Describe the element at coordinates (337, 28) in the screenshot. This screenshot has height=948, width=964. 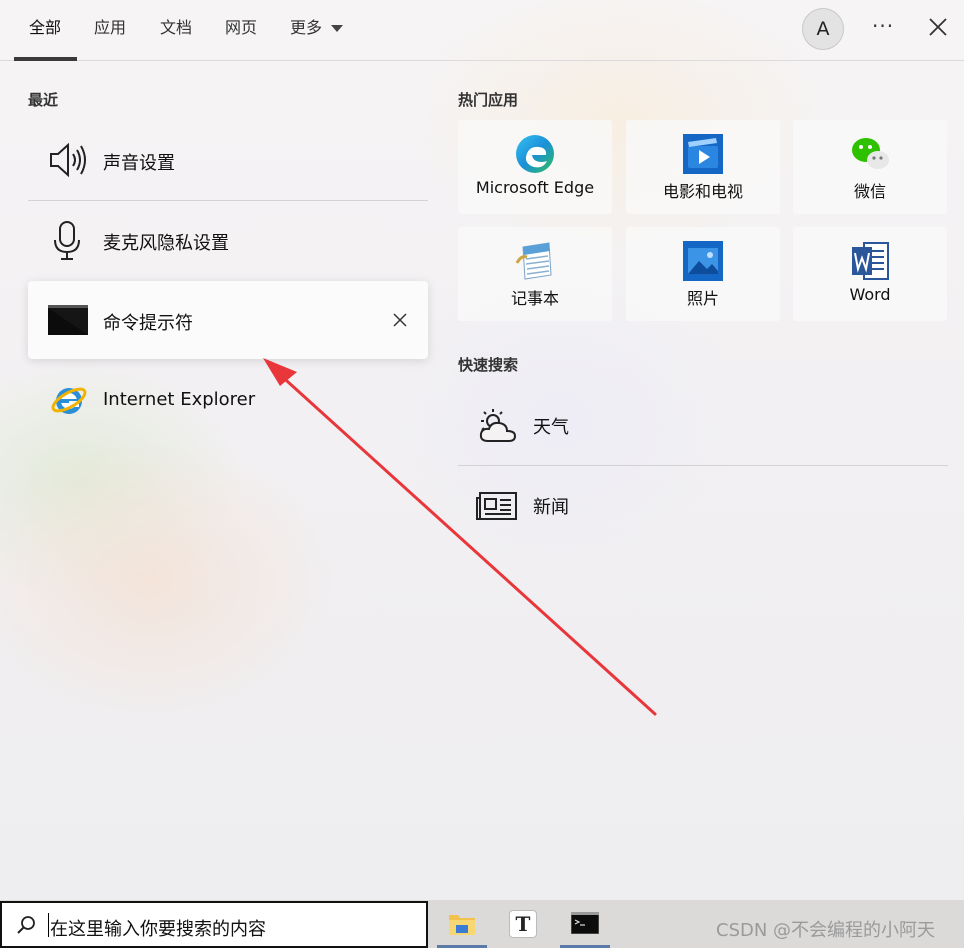
I see `chevron-down-icon` at that location.